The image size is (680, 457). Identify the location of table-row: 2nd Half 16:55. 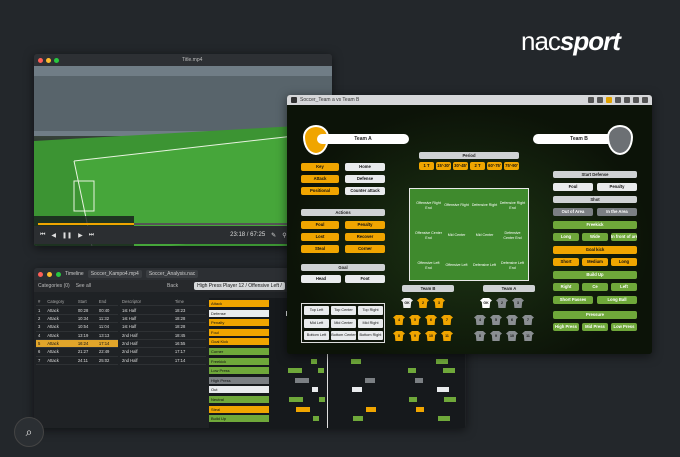
(163, 344).